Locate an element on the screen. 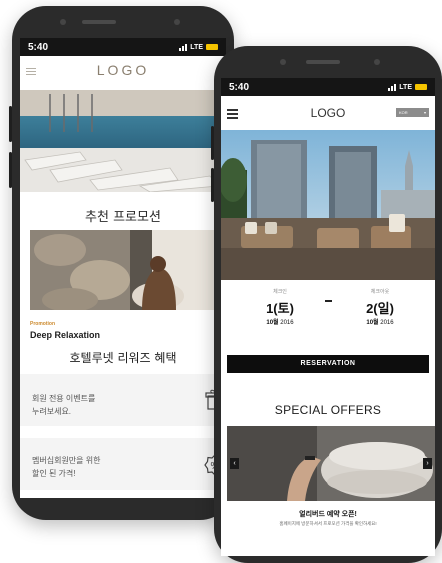  chevron-down-icon: ▾ is located at coordinates (424, 112).